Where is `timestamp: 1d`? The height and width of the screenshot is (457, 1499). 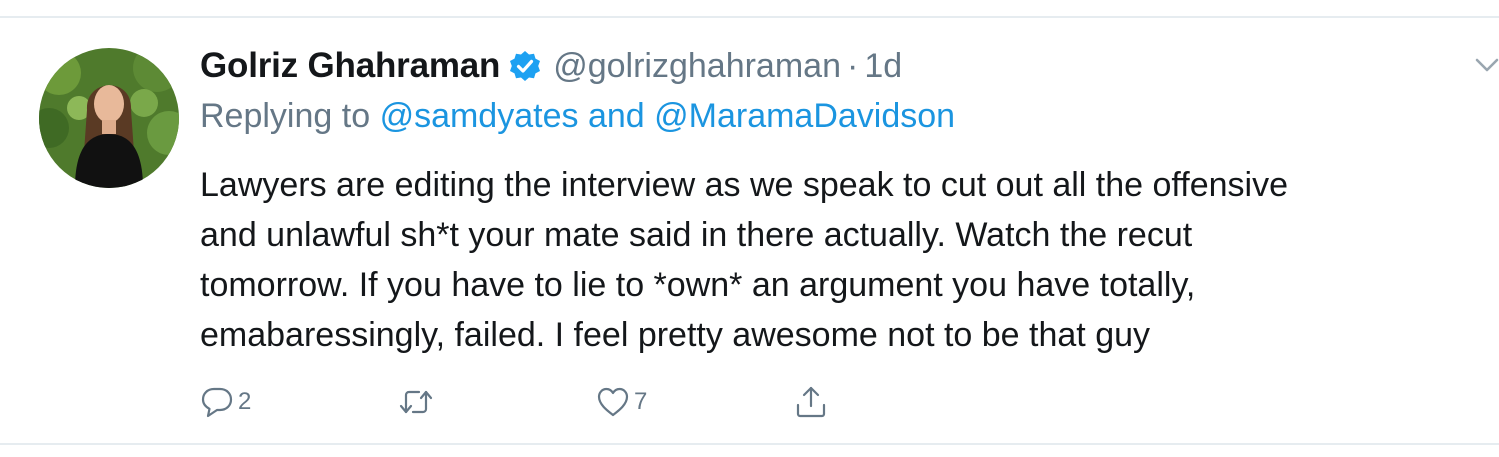 timestamp: 1d is located at coordinates (883, 66).